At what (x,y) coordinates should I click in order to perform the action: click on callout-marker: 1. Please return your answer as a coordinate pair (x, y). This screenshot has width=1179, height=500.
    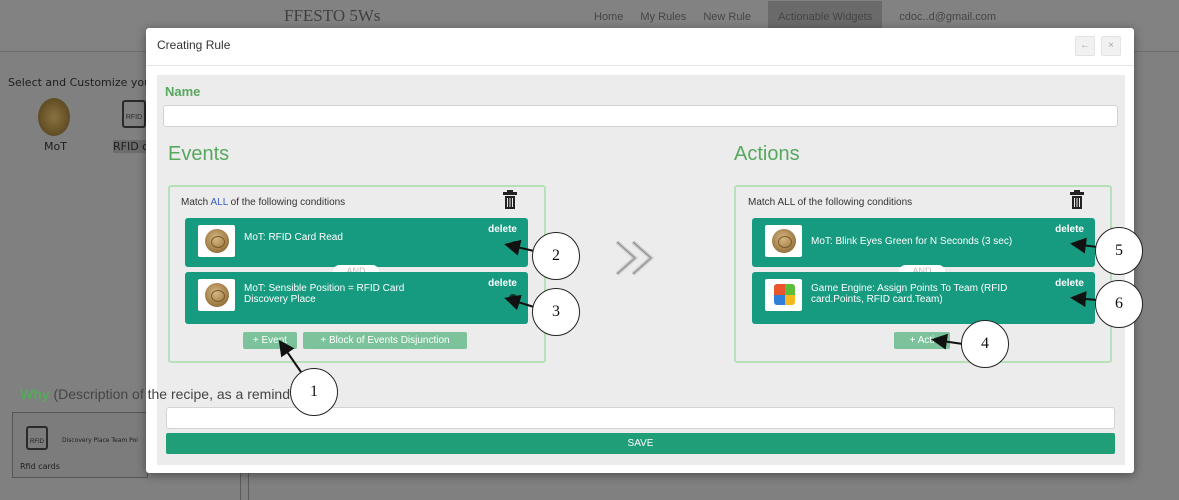
    Looking at the image, I should click on (314, 392).